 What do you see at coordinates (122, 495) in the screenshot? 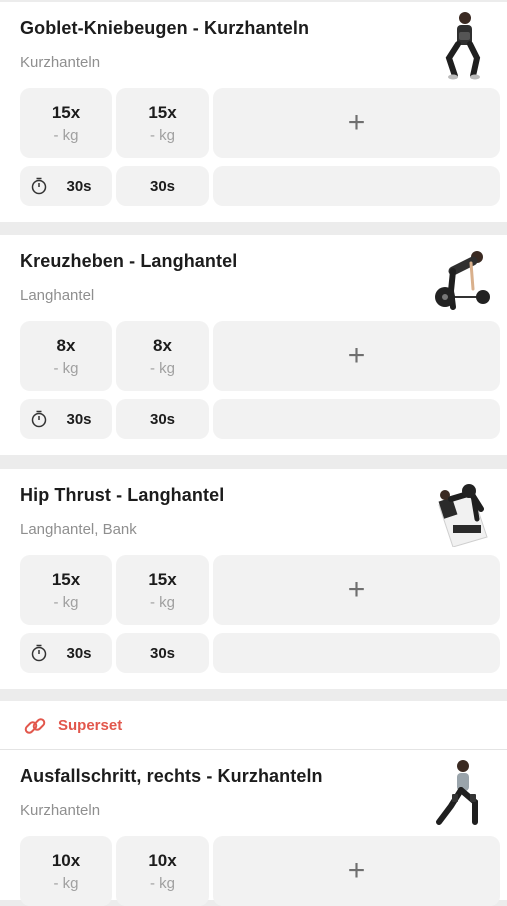
I see `exercise-title: Hip Thrust - Langhantel` at bounding box center [122, 495].